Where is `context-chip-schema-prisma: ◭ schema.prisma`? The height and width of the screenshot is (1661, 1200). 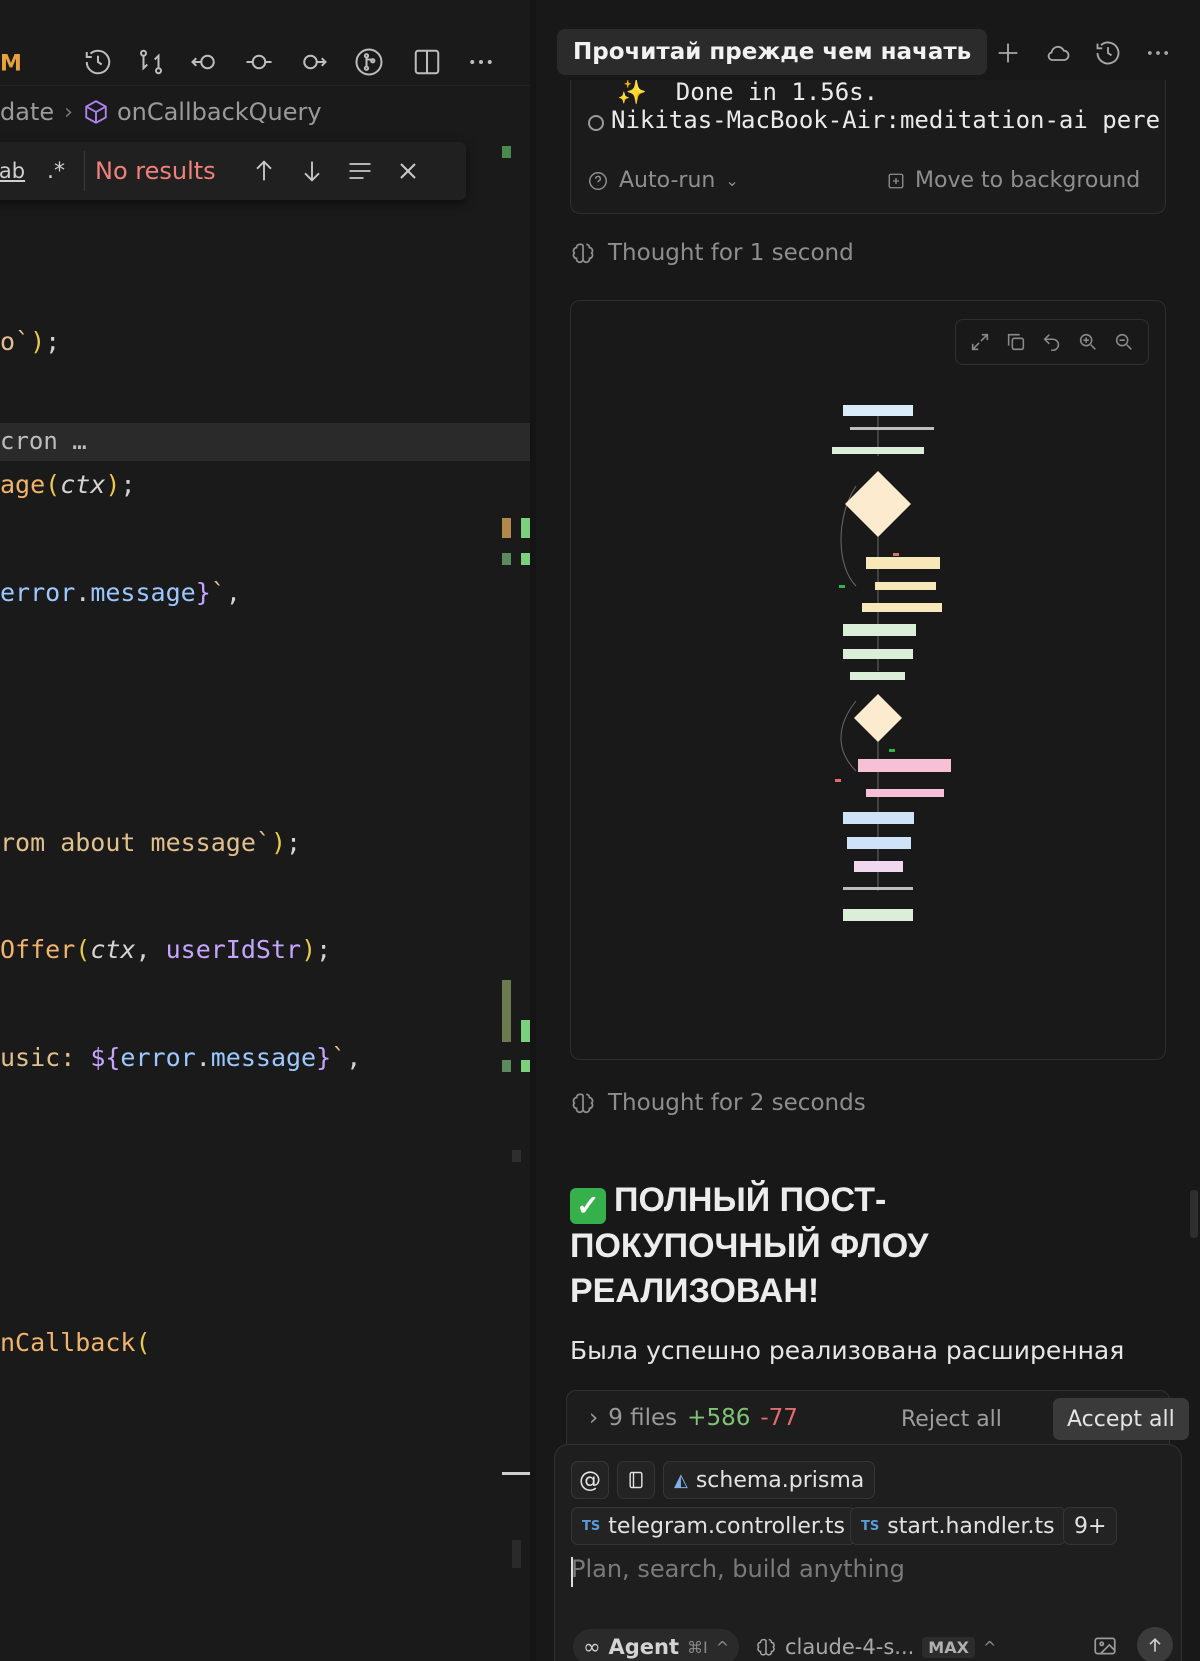
context-chip-schema-prisma: ◭ schema.prisma is located at coordinates (769, 1480).